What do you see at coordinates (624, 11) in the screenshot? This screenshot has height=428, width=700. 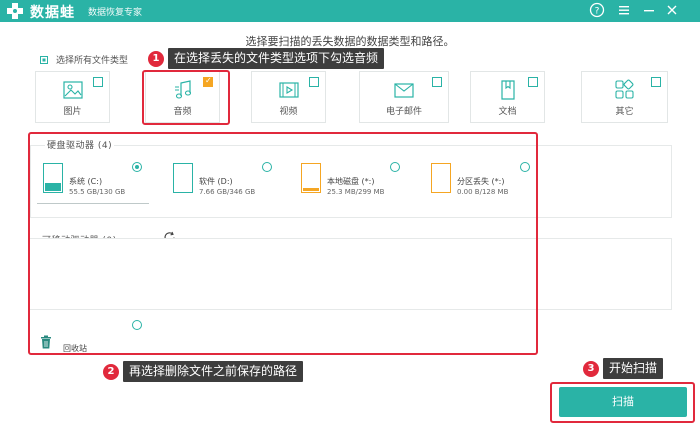 I see `menu-icon` at bounding box center [624, 11].